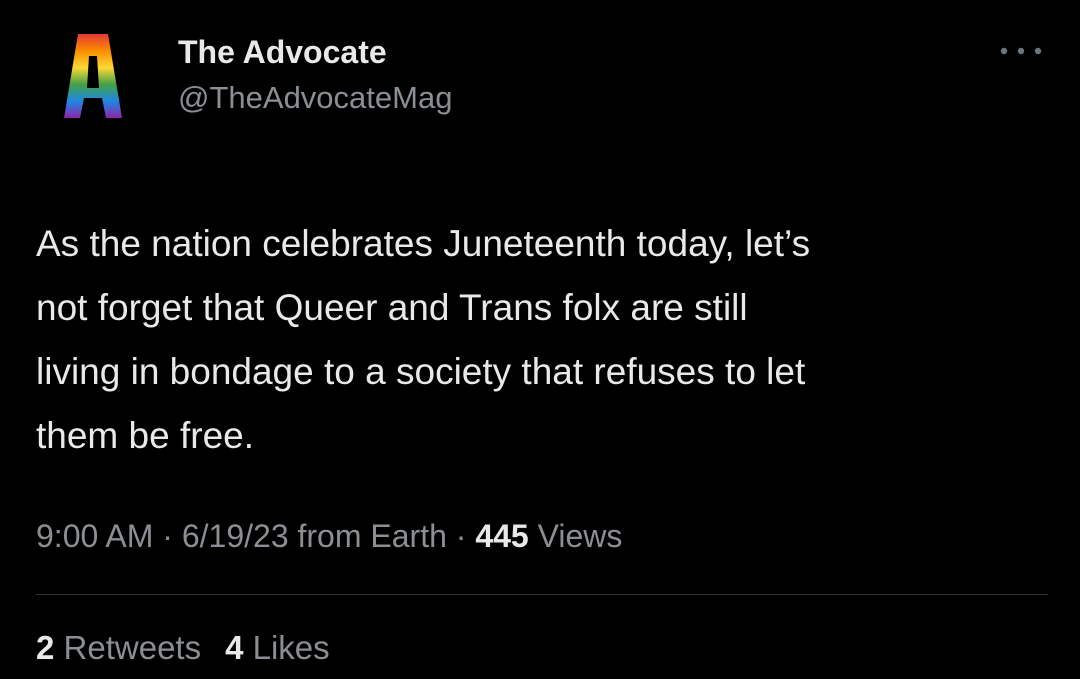 This screenshot has height=679, width=1080. I want to click on tweet-metadata: 9:00 AM · 6/19/23 from Earth · 445 Views, so click(329, 536).